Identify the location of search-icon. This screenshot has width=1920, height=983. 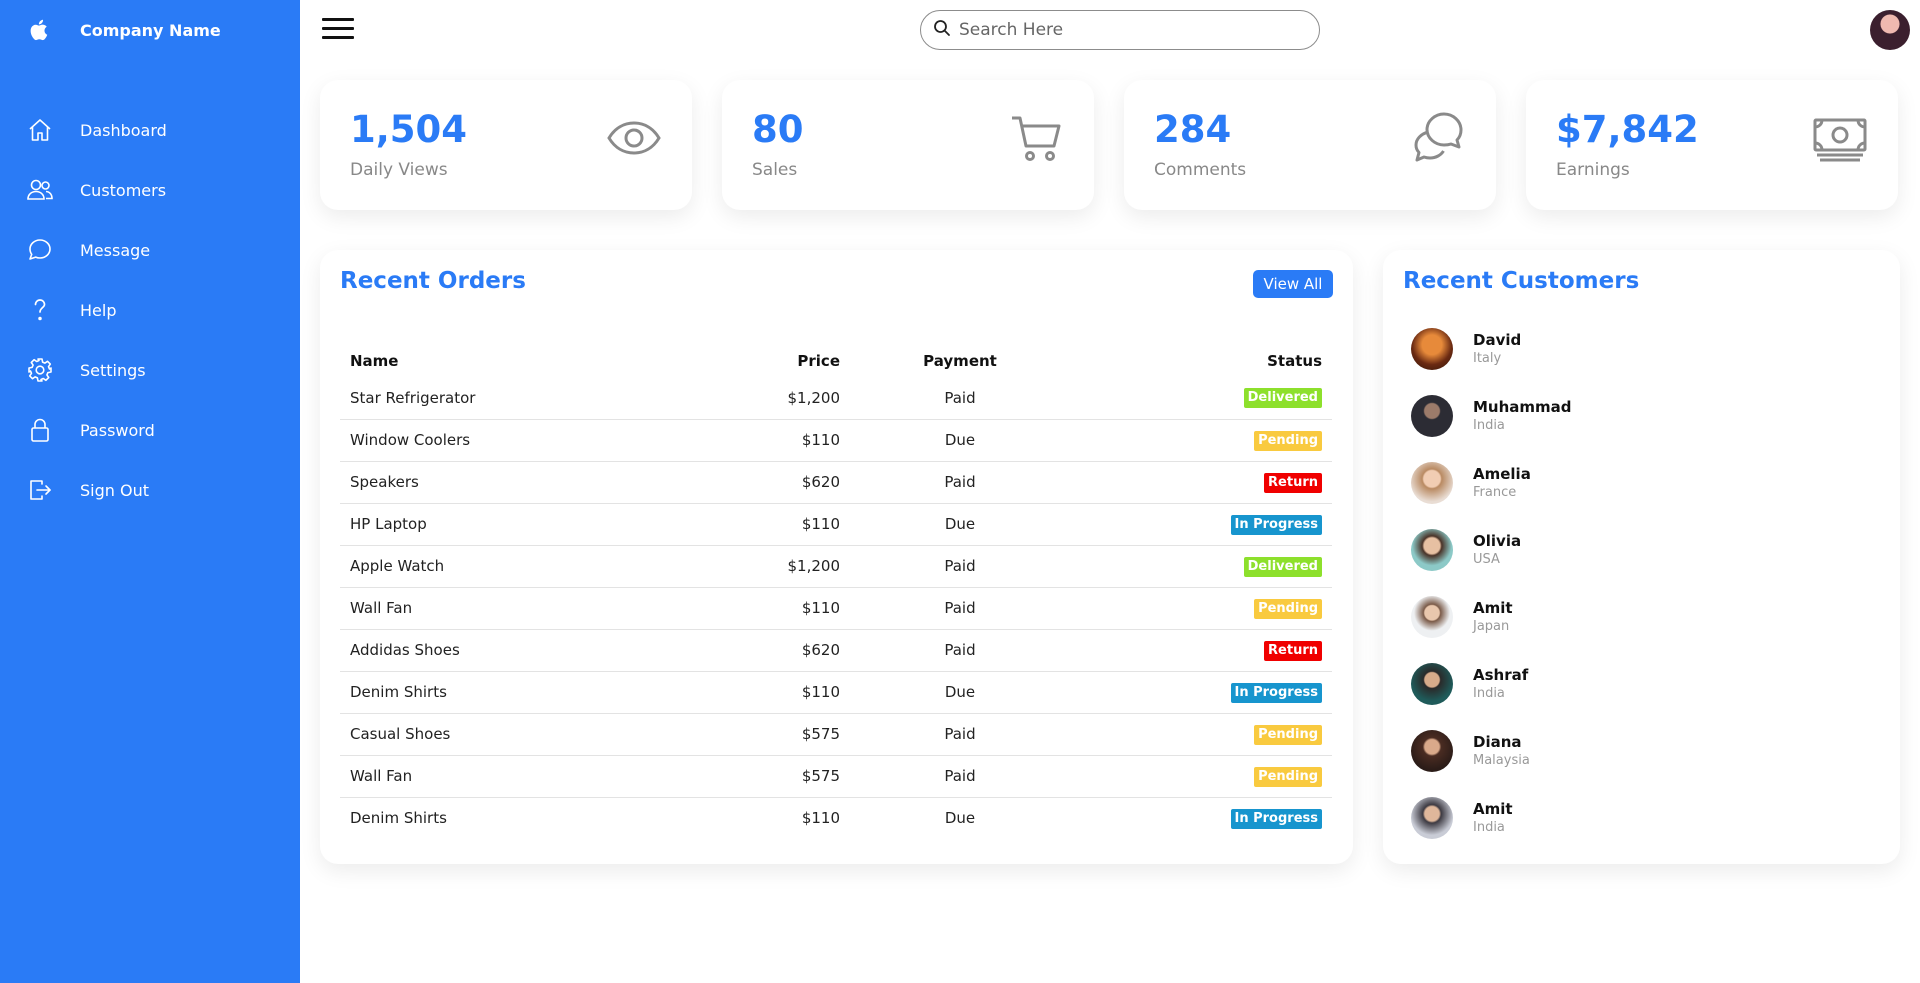
(942, 30).